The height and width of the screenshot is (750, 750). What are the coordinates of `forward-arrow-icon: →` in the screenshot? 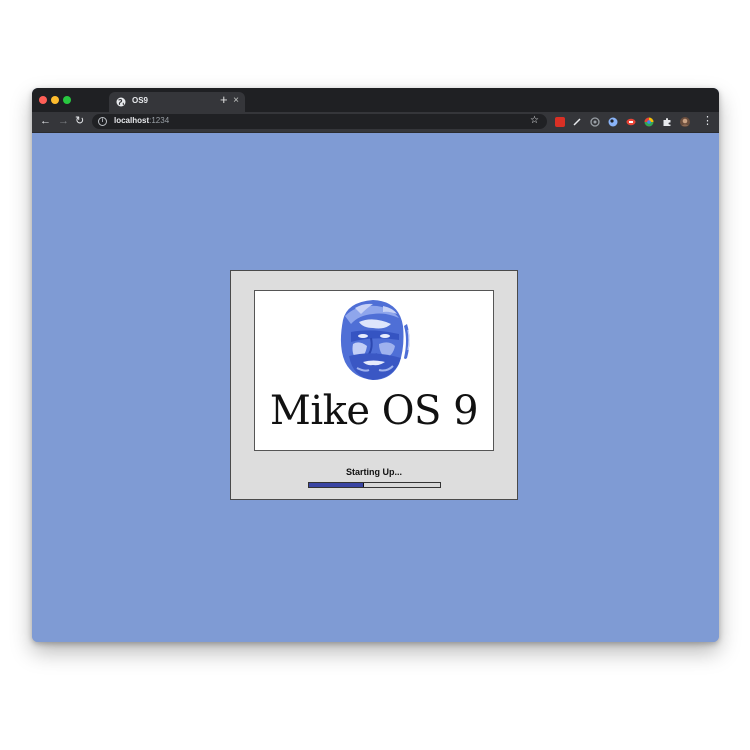 It's located at (63, 121).